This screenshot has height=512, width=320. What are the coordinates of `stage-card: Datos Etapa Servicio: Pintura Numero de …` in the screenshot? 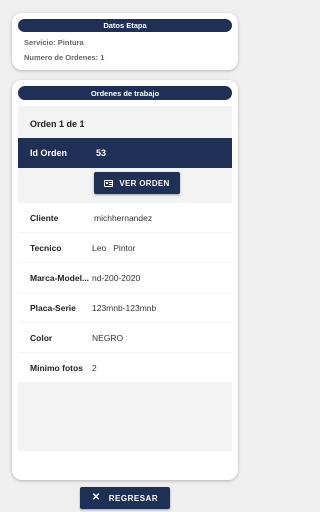 It's located at (125, 41).